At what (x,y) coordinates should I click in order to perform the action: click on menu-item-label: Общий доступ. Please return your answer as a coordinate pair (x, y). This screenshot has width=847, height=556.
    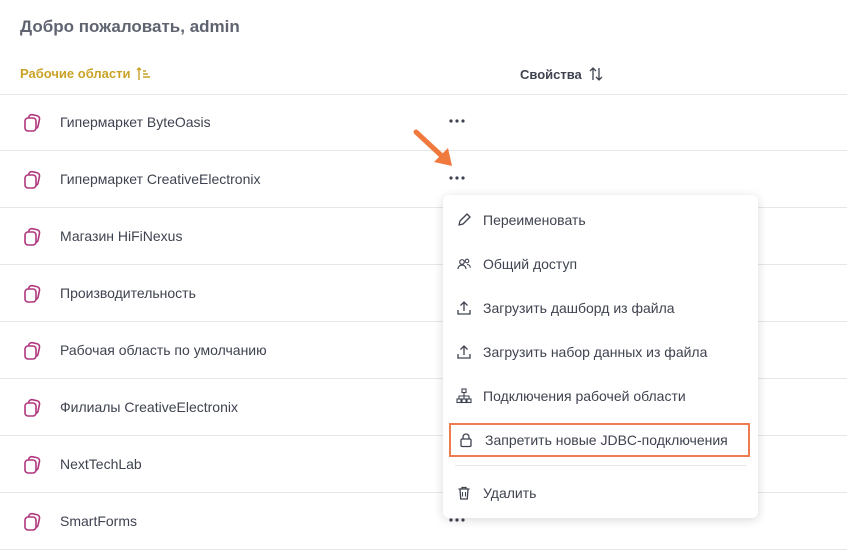
    Looking at the image, I should click on (530, 264).